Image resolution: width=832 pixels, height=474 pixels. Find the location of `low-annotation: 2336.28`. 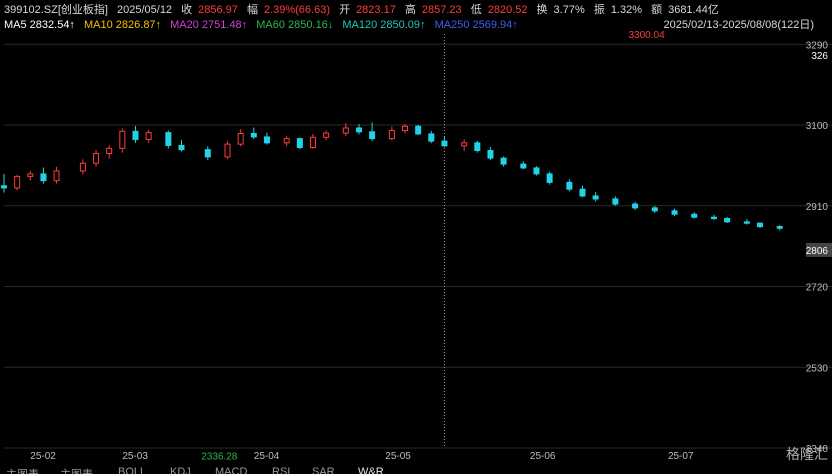

low-annotation: 2336.28 is located at coordinates (219, 457).